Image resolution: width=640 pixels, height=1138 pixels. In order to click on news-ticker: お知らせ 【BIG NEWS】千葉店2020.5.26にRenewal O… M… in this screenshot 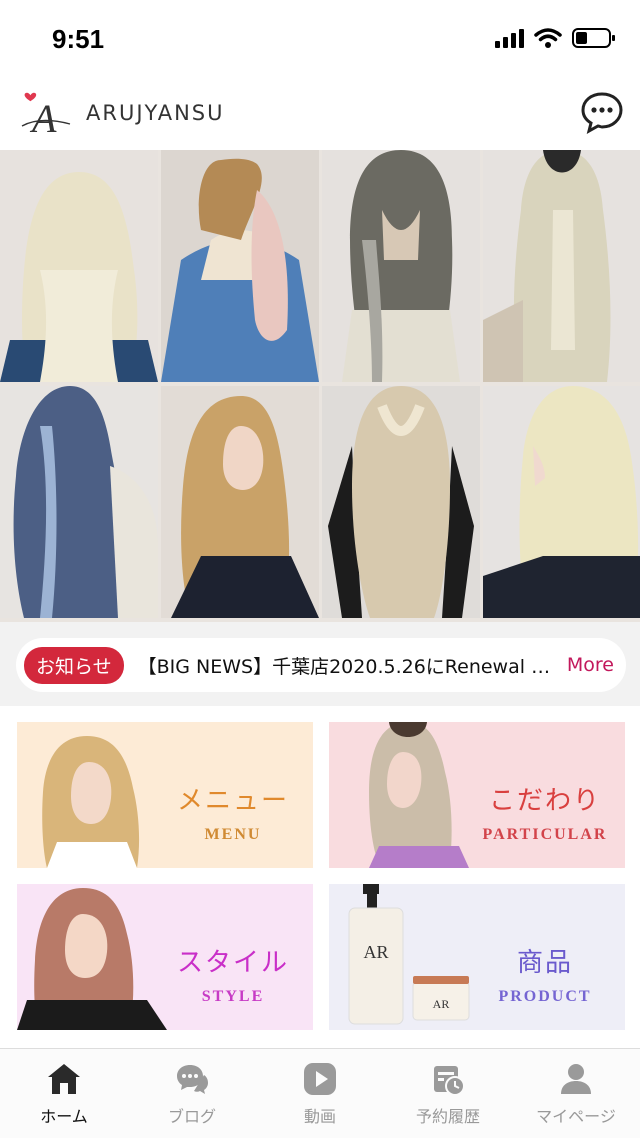, I will do `click(321, 665)`.